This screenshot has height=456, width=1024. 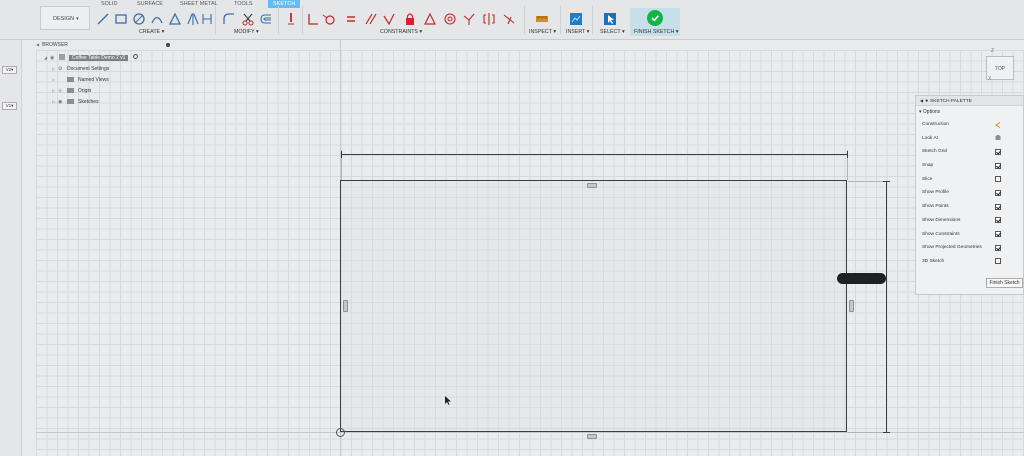 What do you see at coordinates (612, 32) in the screenshot?
I see `select-menu: SELECT ▾` at bounding box center [612, 32].